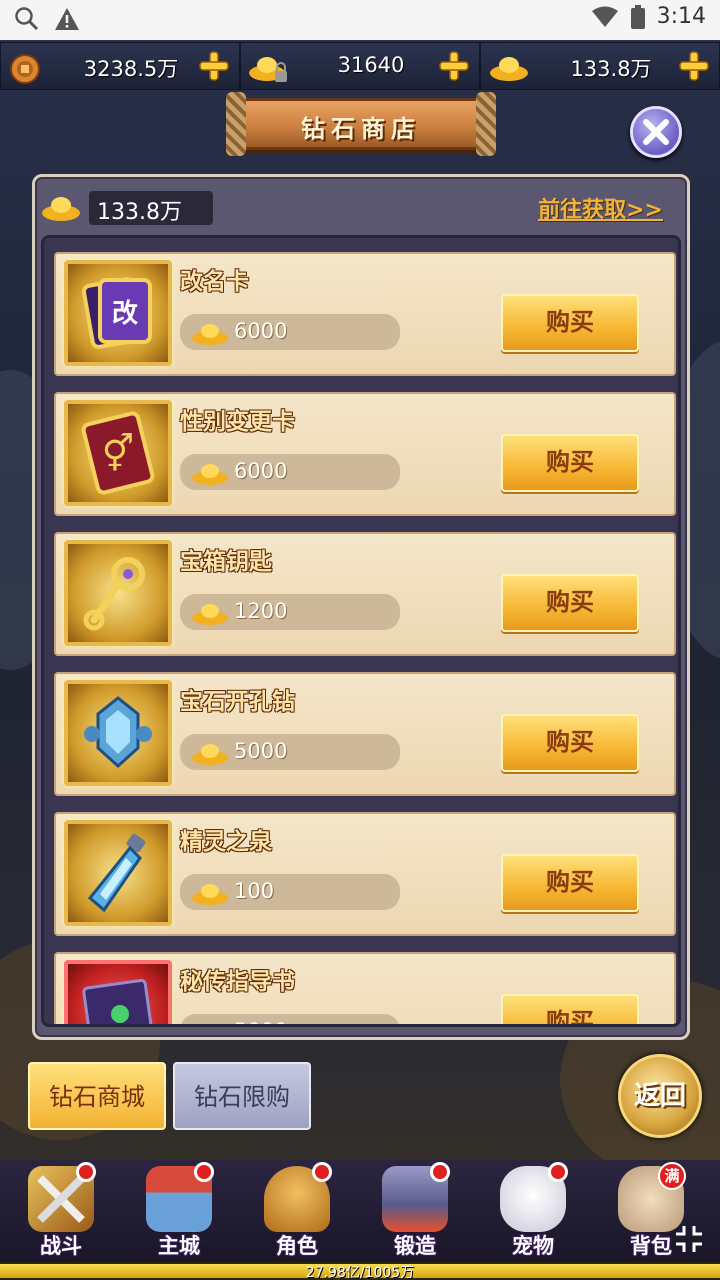 The image size is (720, 1280). What do you see at coordinates (139, 212) in the screenshot?
I see `balance-value: 133.8万` at bounding box center [139, 212].